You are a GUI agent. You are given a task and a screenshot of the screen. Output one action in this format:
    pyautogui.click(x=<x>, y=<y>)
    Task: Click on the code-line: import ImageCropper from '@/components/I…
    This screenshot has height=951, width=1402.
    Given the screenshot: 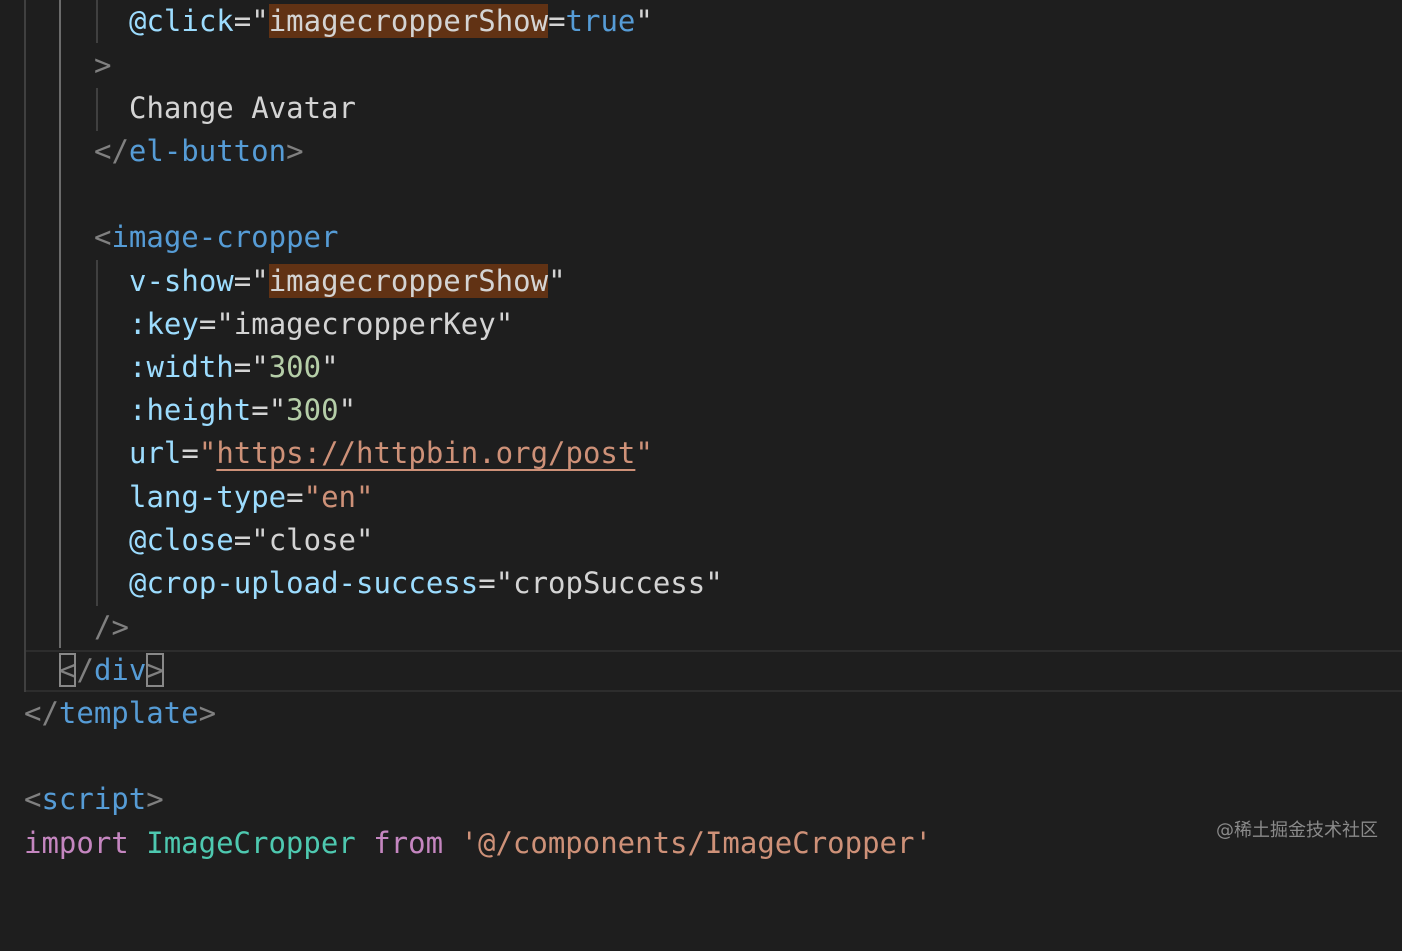 What is the action you would take?
    pyautogui.click(x=701, y=843)
    